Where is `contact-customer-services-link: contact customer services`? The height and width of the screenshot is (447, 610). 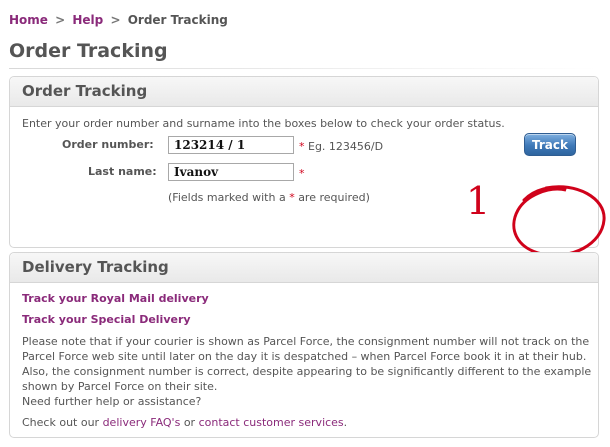
contact-customer-services-link: contact customer services is located at coordinates (271, 422).